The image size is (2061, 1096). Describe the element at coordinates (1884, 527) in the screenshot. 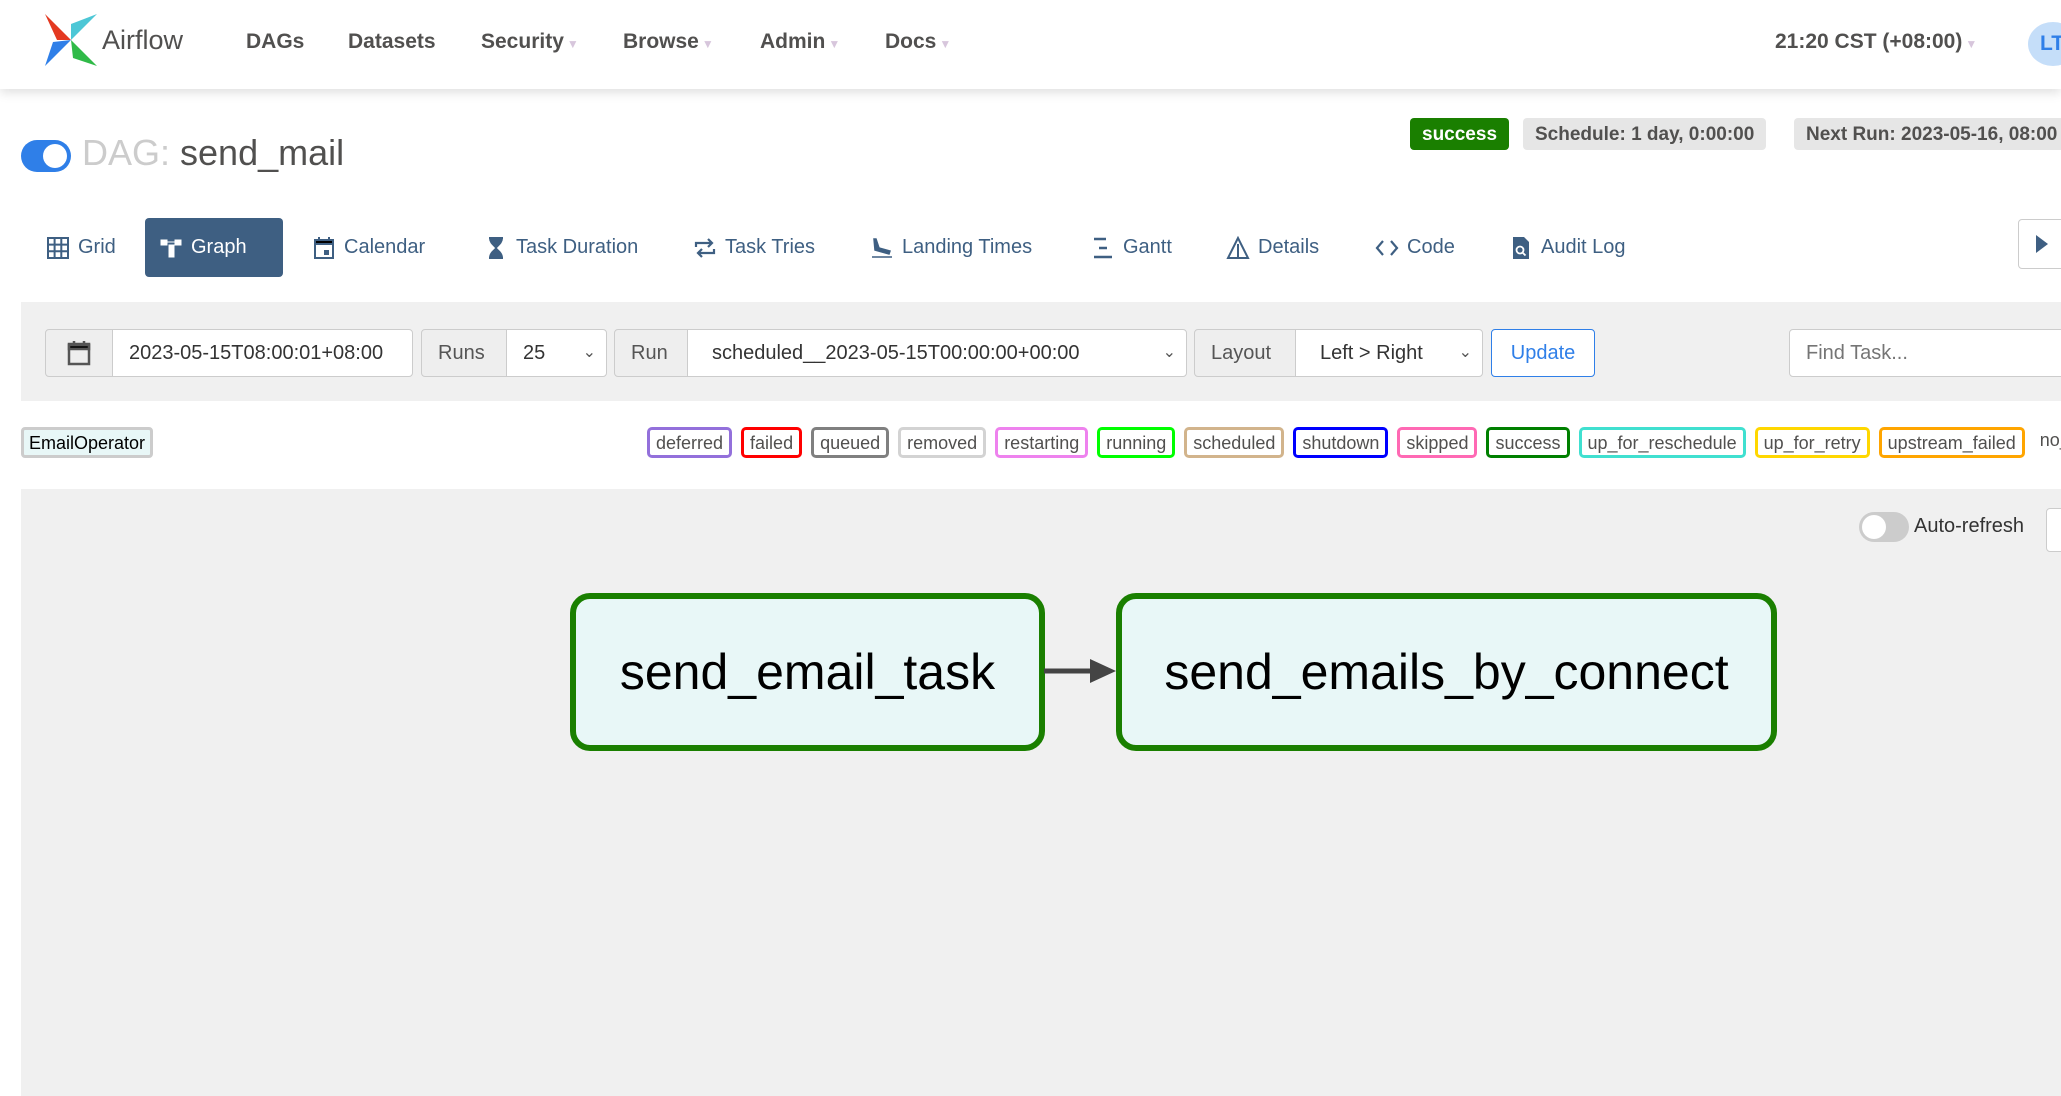

I see `auto-refresh-toggle` at that location.